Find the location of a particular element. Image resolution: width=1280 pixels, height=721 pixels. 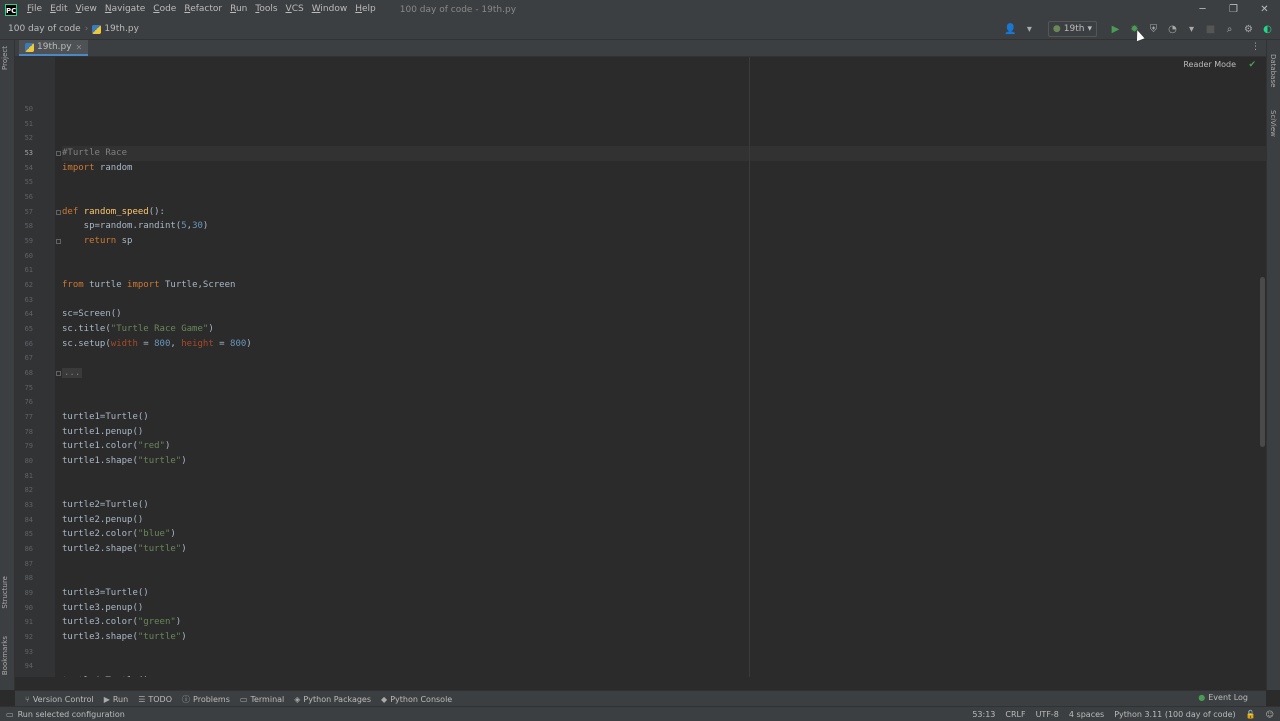

line-number: 67 is located at coordinates (24, 358).